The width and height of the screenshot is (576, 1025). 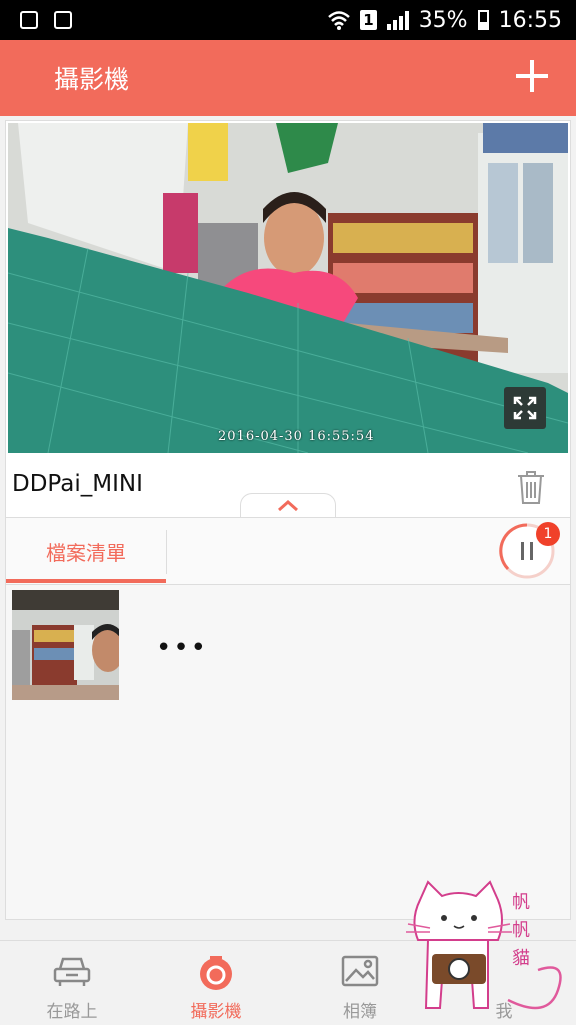 I want to click on battery-percent: 35%, so click(x=443, y=20).